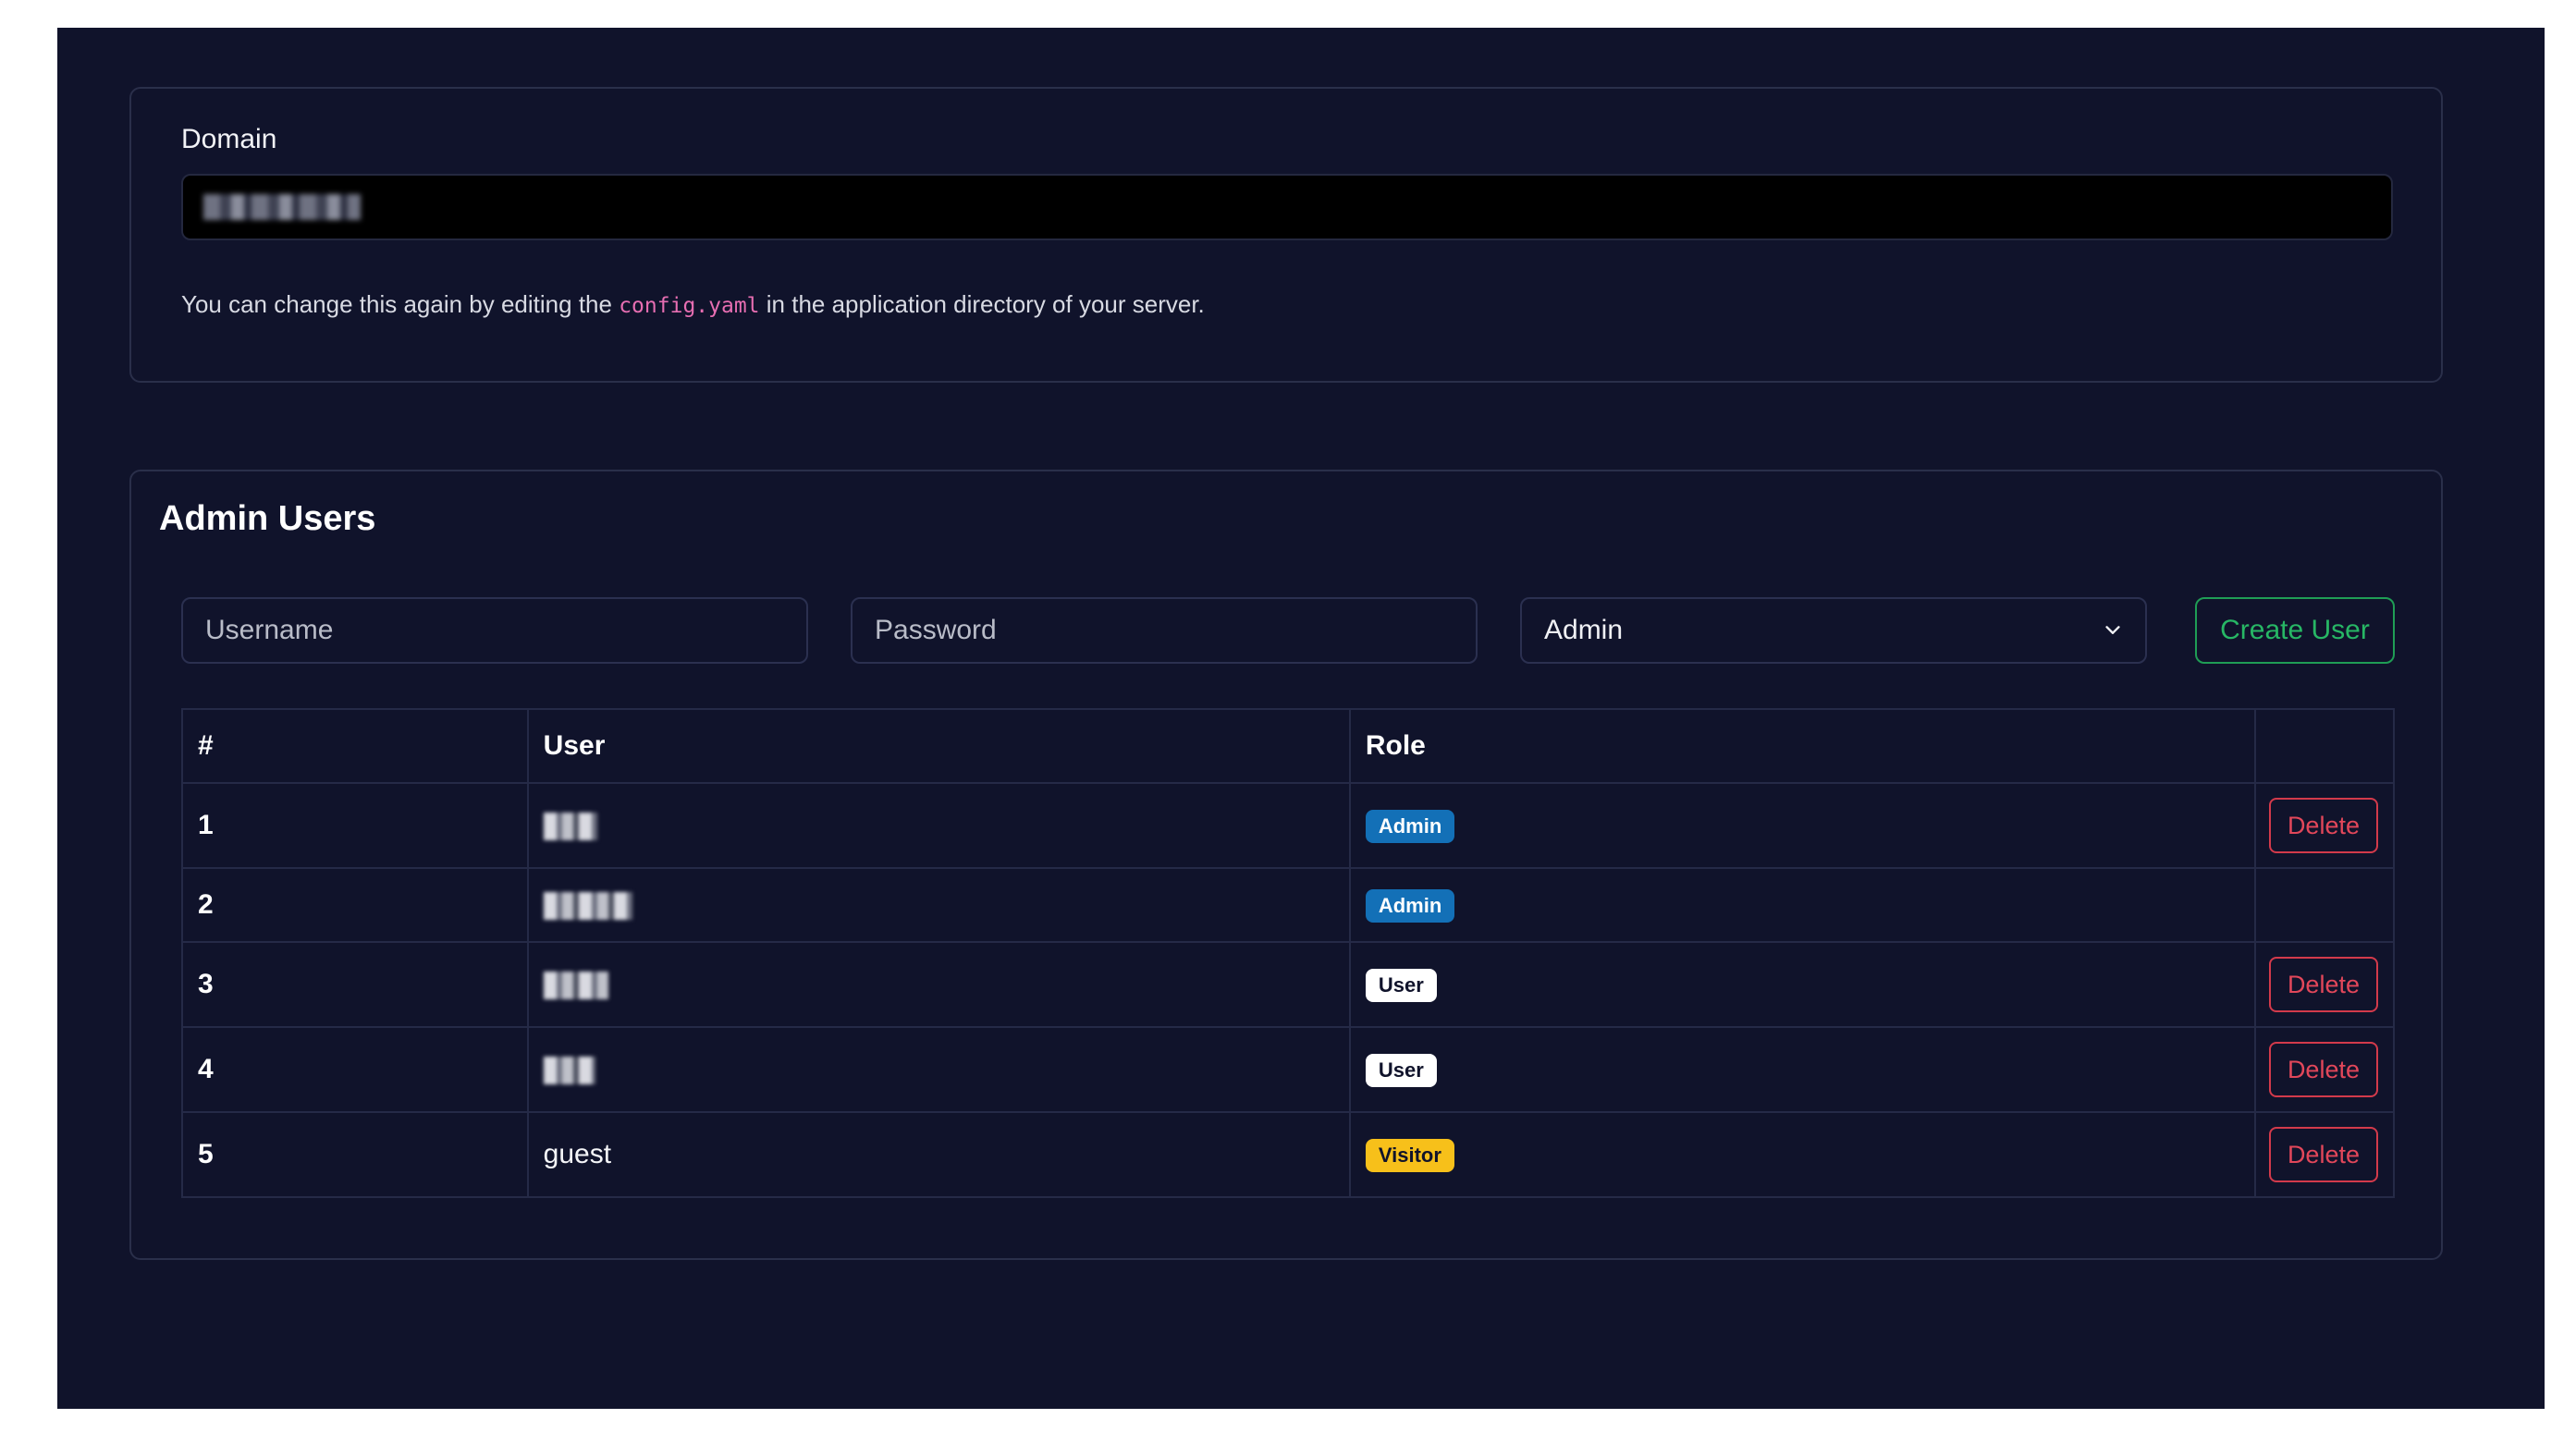  I want to click on row-number: 3, so click(355, 984).